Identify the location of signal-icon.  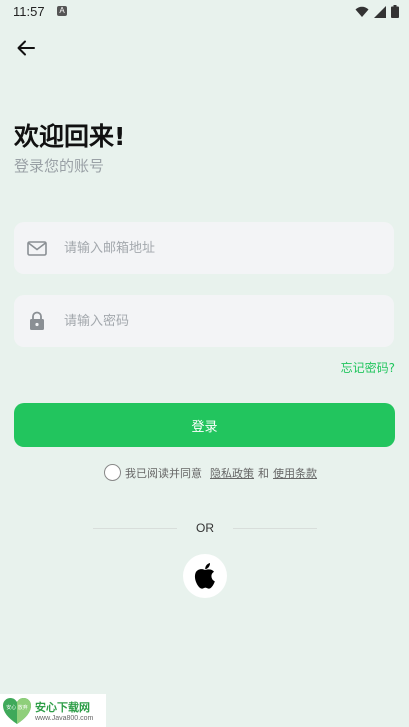
(380, 11).